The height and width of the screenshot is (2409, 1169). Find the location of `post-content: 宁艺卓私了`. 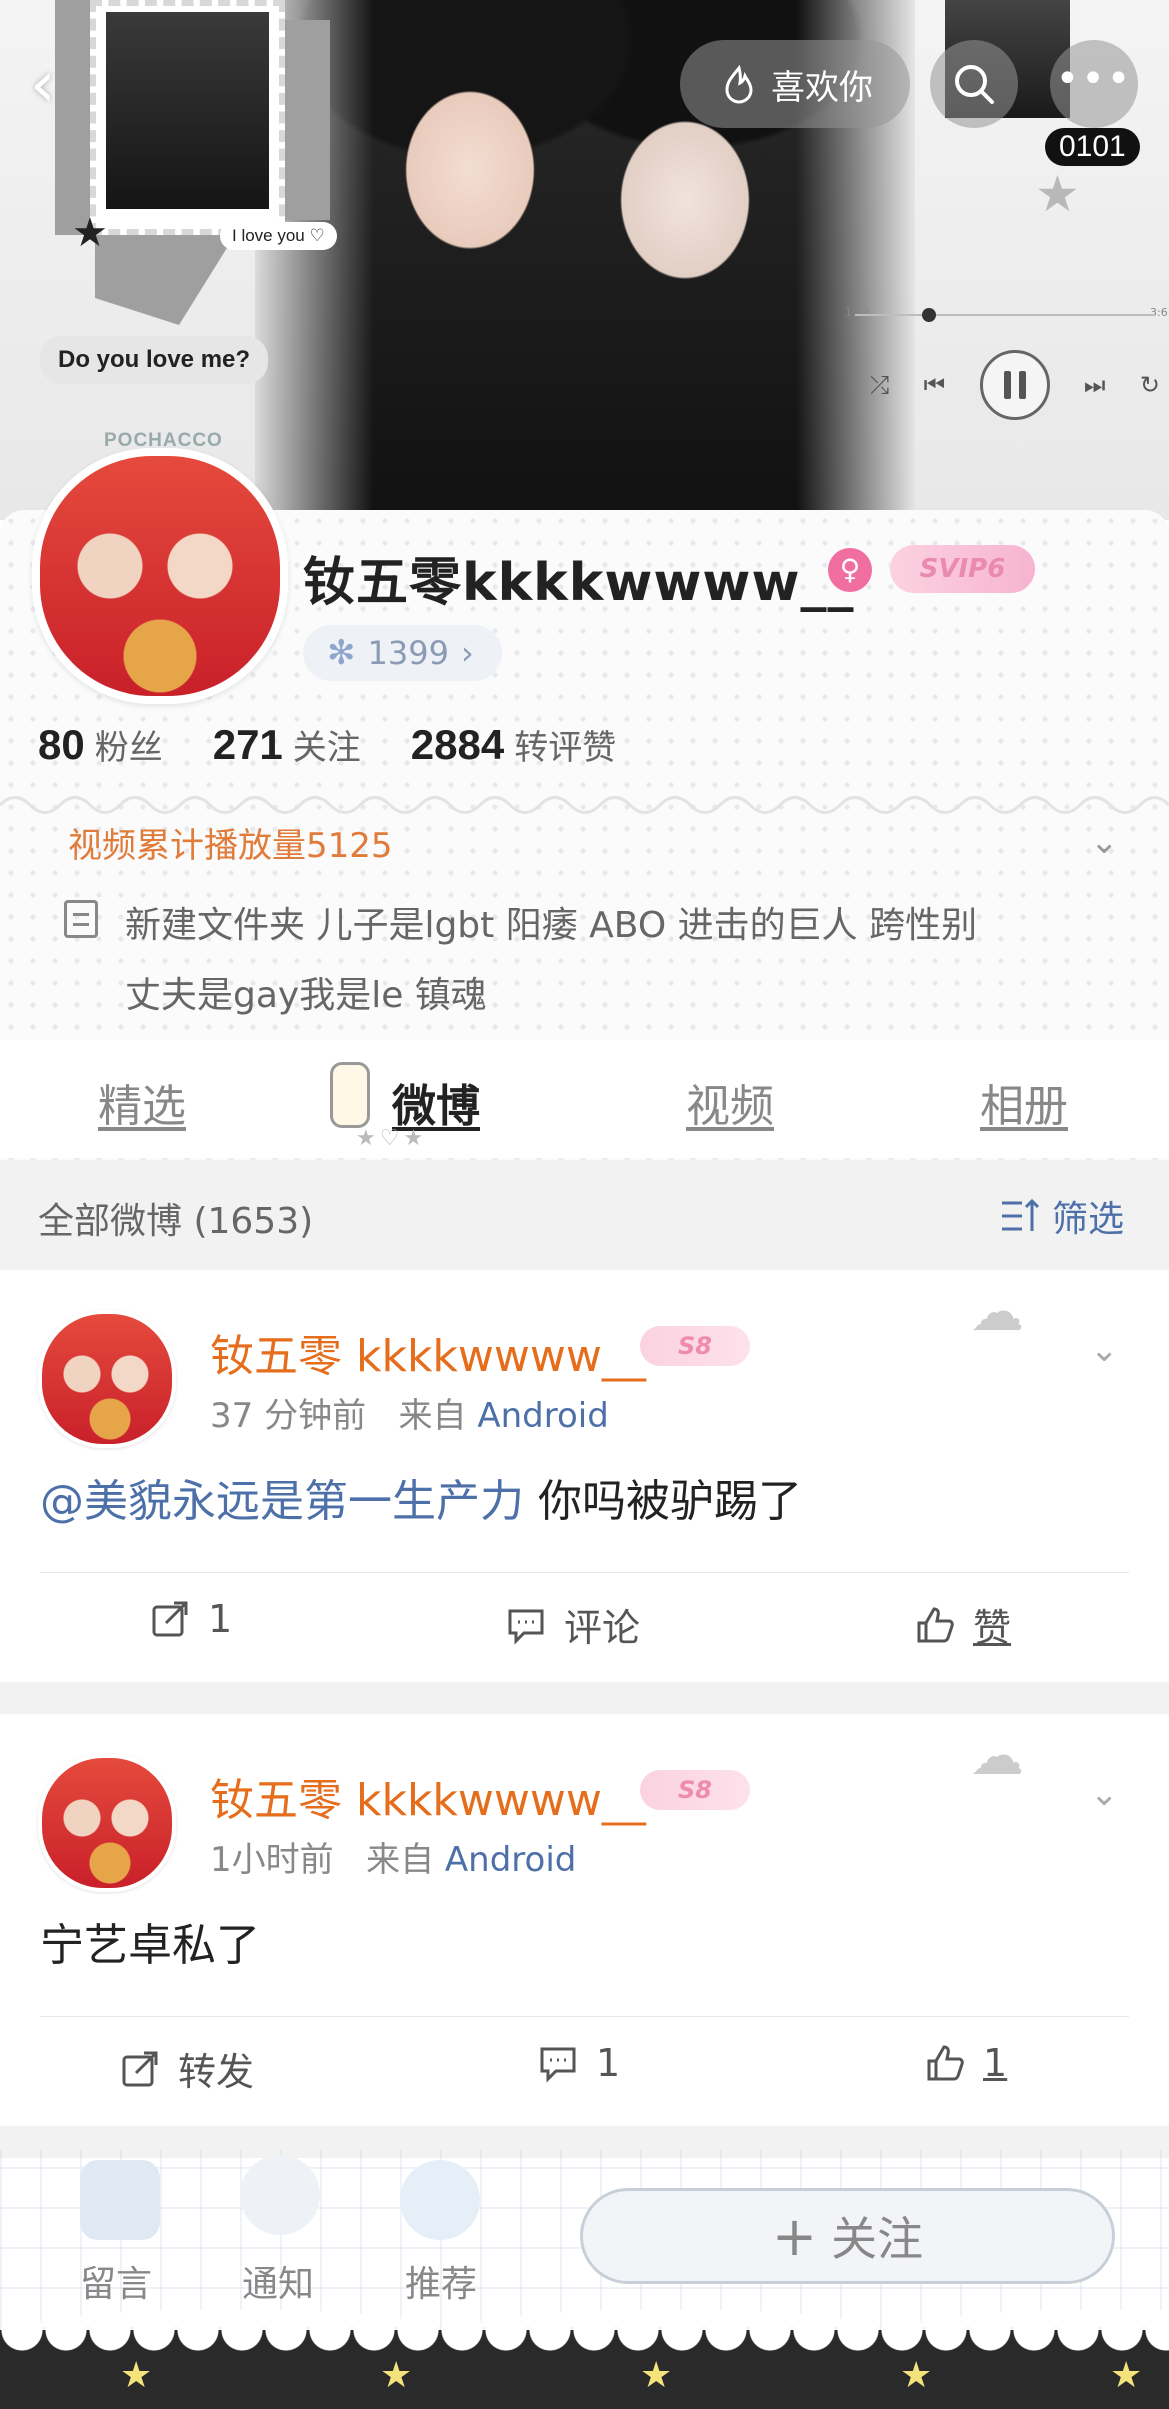

post-content: 宁艺卓私了 is located at coordinates (150, 1941).